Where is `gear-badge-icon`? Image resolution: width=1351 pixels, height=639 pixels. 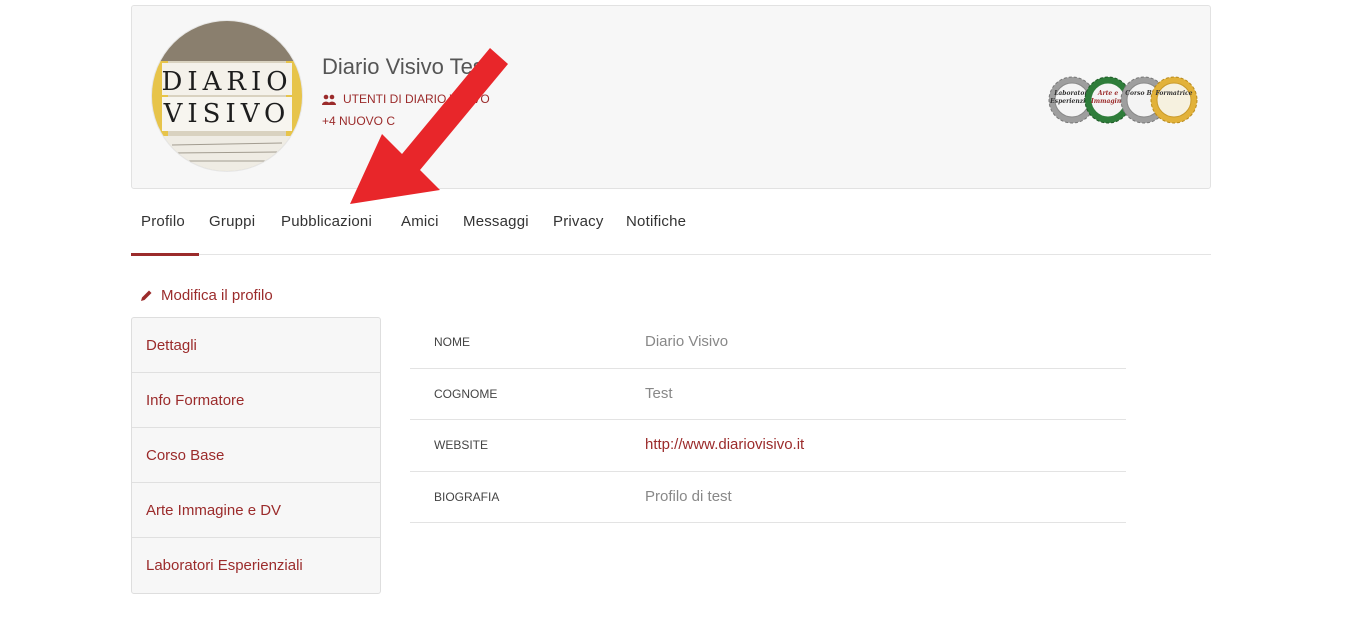 gear-badge-icon is located at coordinates (1174, 100).